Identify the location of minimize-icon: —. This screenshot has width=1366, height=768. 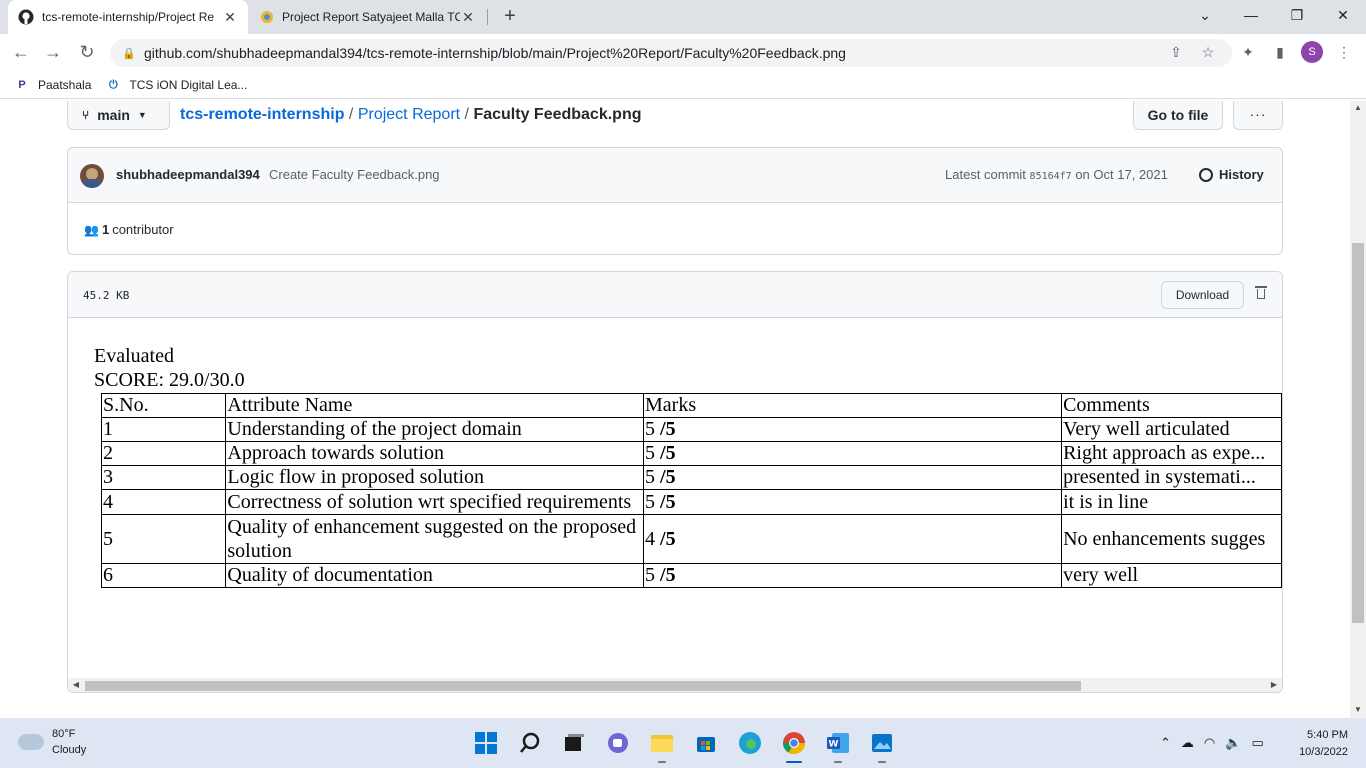
(1251, 16).